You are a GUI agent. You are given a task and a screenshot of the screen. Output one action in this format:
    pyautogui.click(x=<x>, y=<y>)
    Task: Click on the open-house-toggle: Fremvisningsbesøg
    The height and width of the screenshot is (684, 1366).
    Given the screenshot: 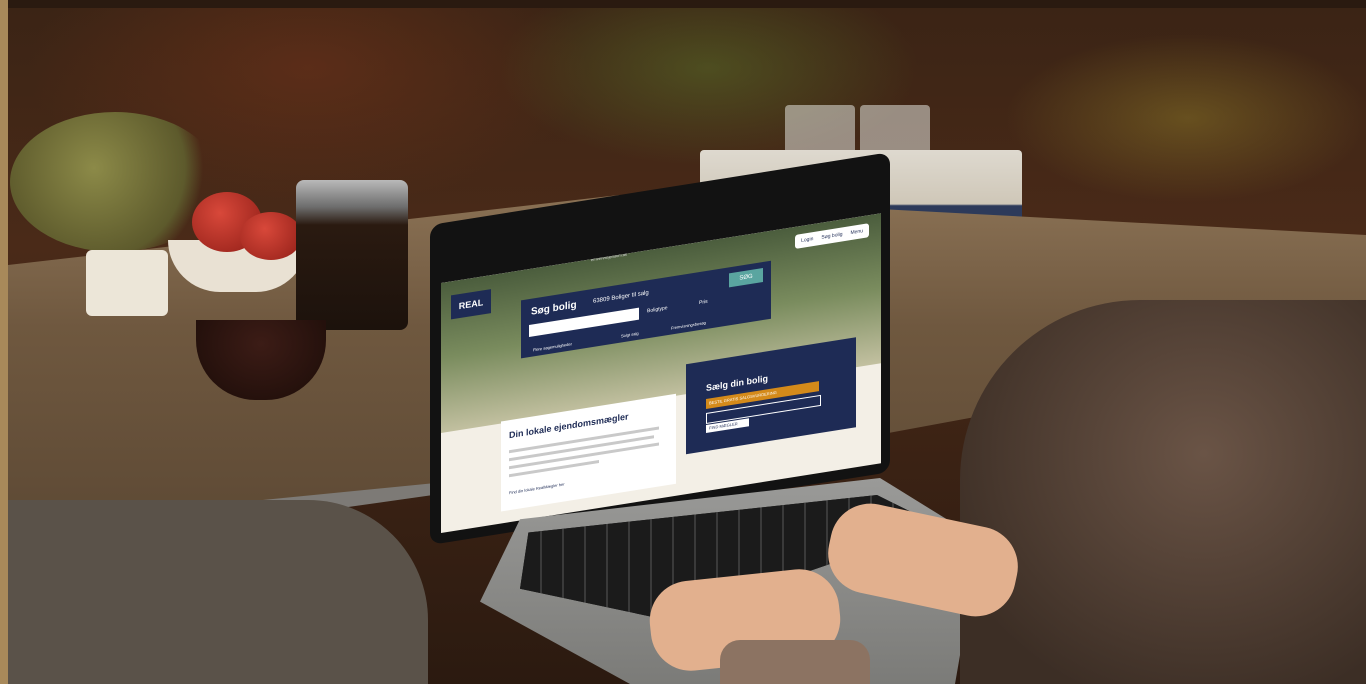 What is the action you would take?
    pyautogui.click(x=688, y=325)
    